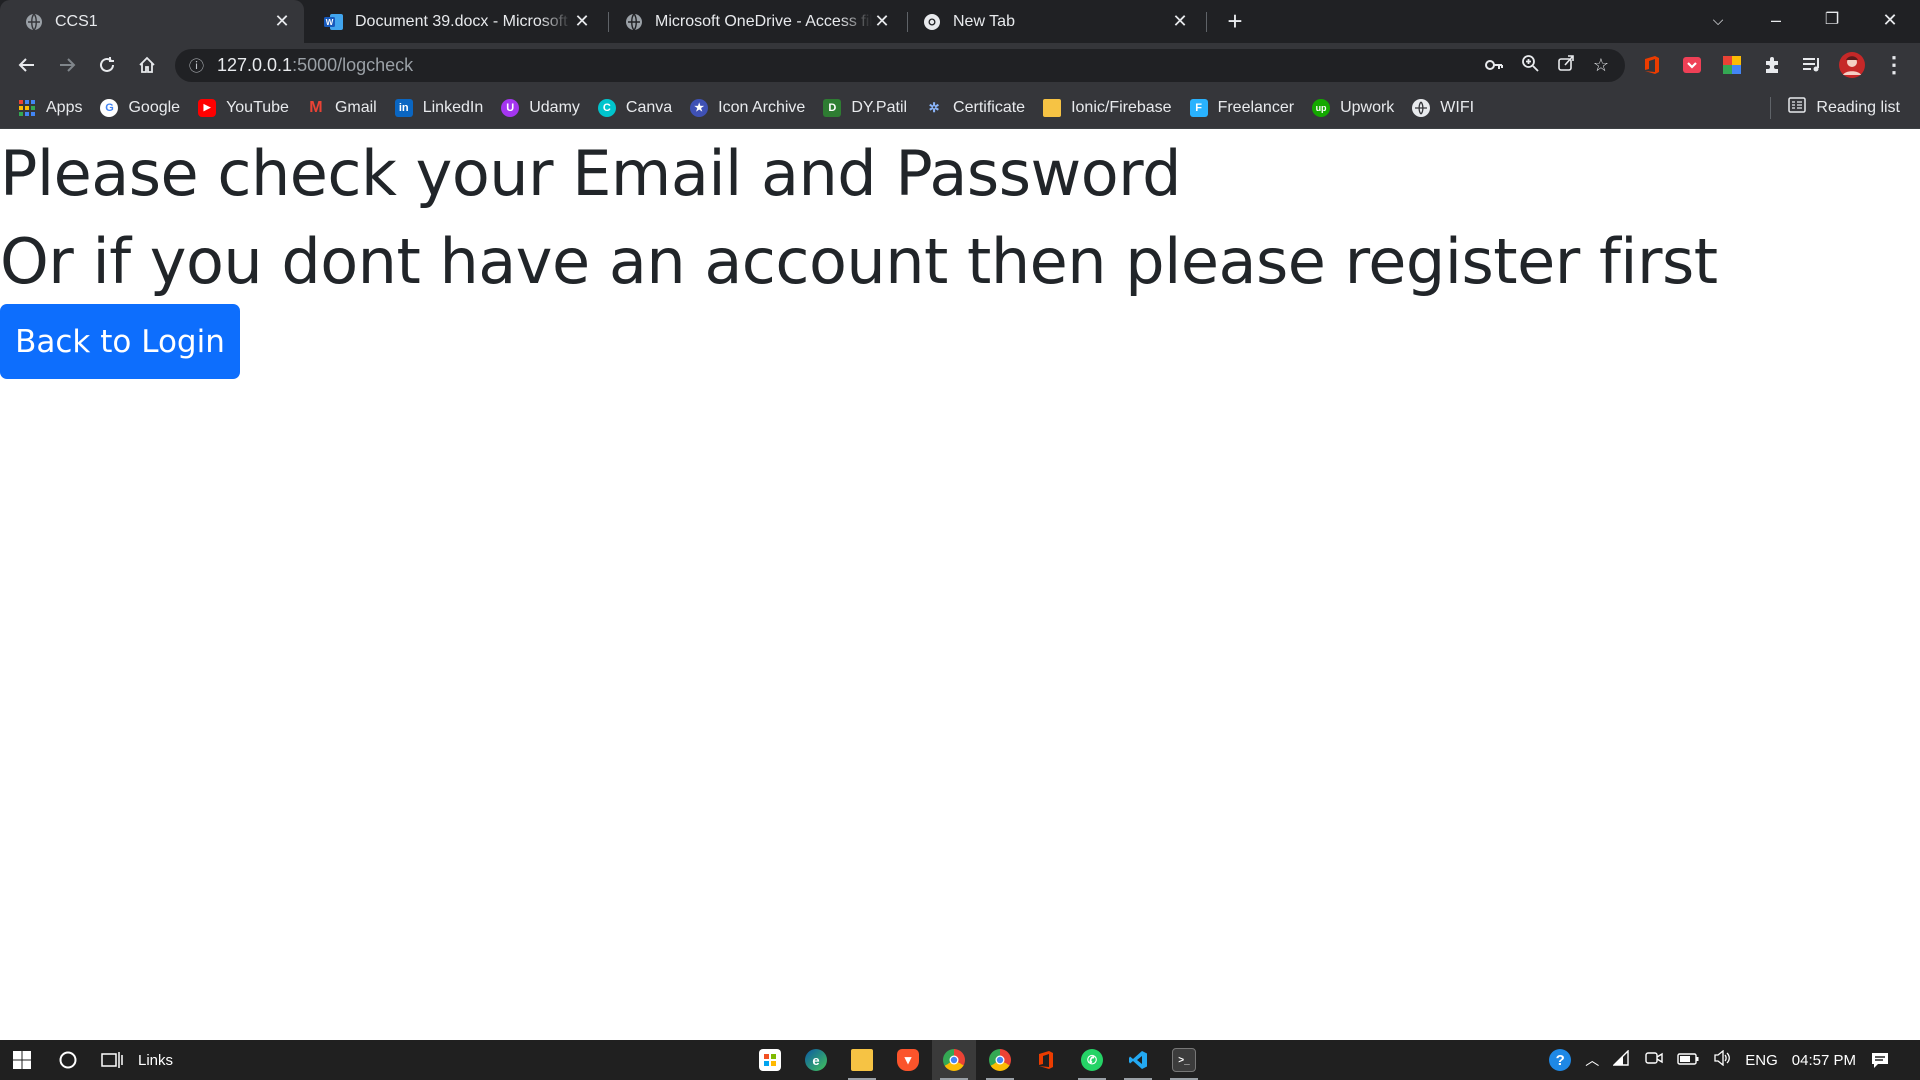  I want to click on bookmark-label: Ionic/Firebase, so click(1121, 107).